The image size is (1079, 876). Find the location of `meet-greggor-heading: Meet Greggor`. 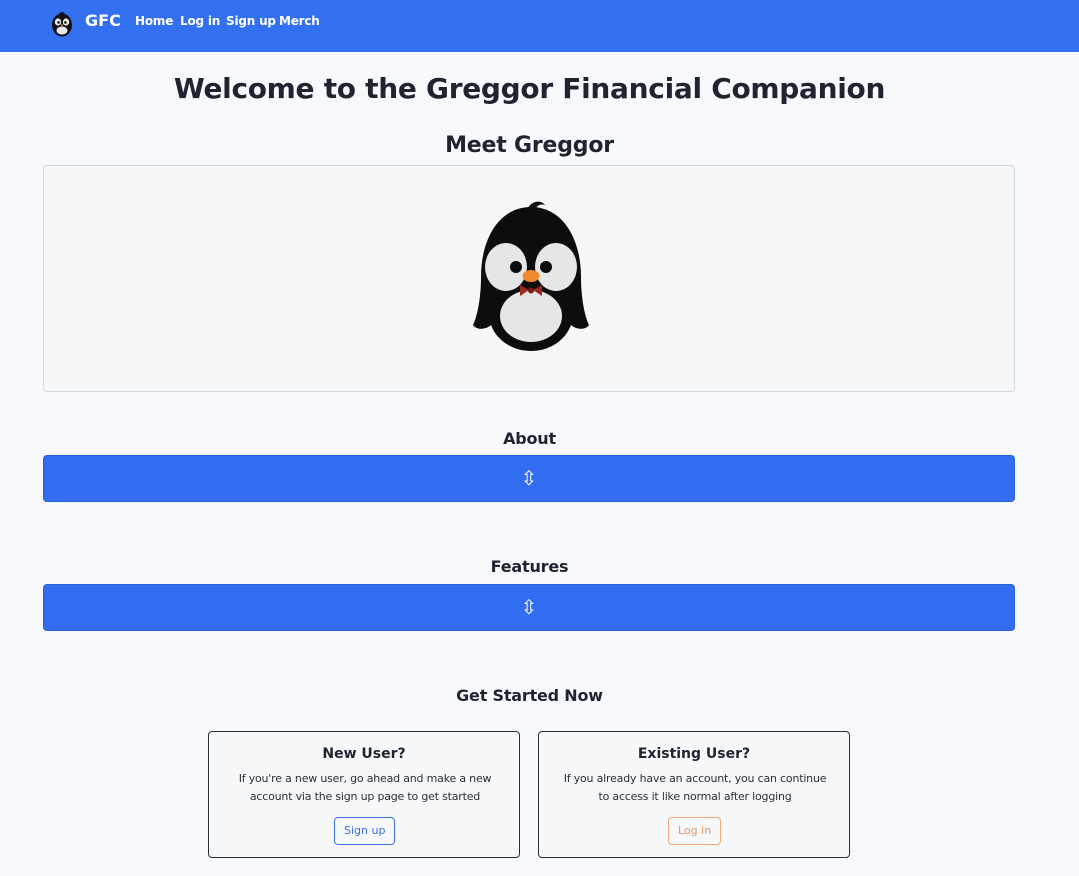

meet-greggor-heading: Meet Greggor is located at coordinates (529, 145).